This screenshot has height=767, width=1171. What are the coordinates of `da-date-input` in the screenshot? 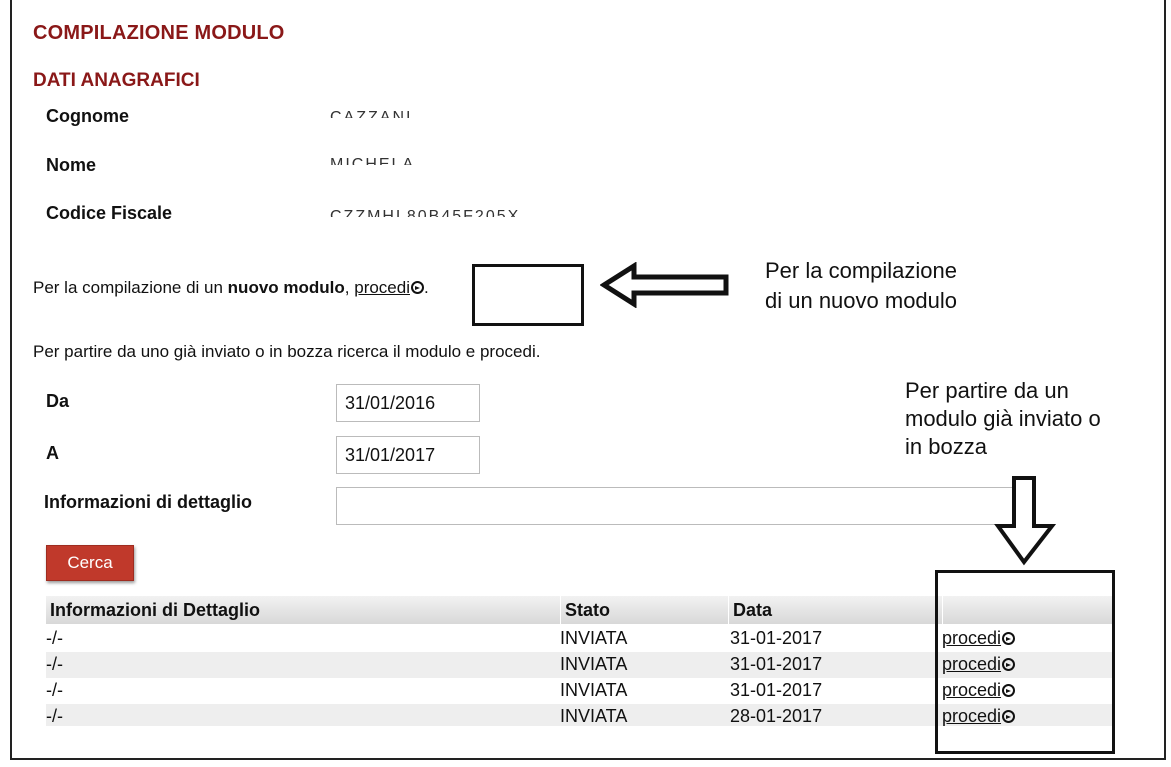 It's located at (408, 403).